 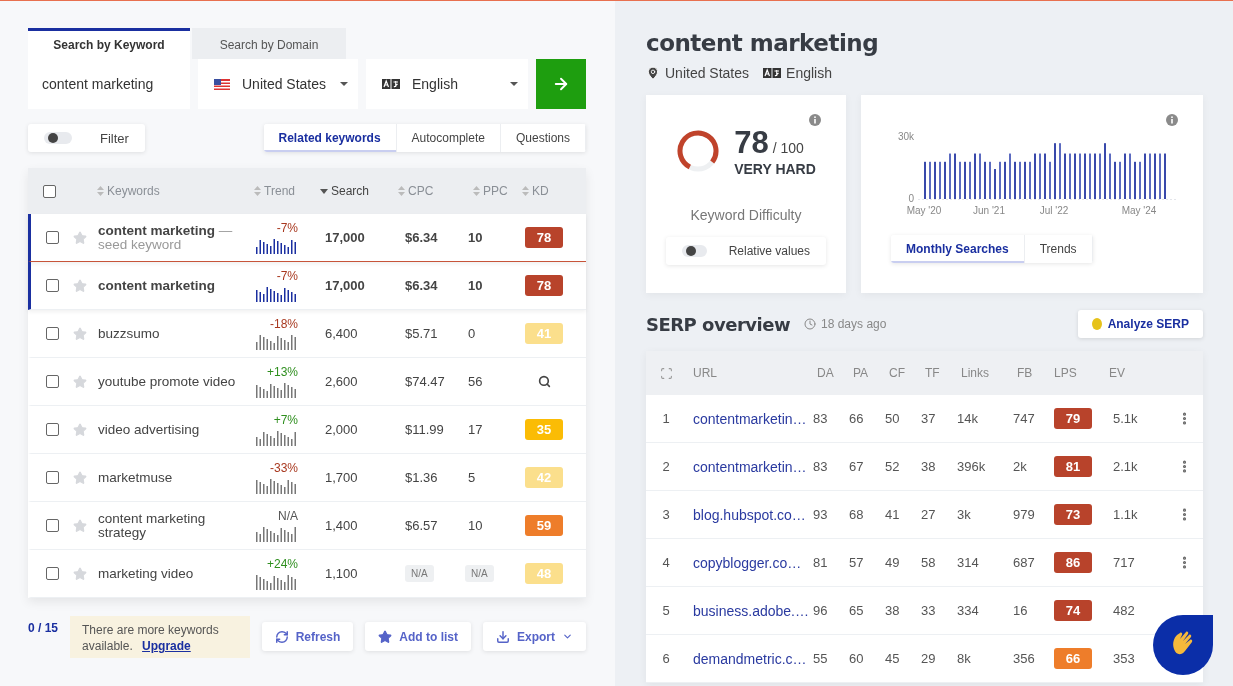 What do you see at coordinates (307, 574) in the screenshot?
I see `keyword-row: marketing video +24% 1,100 N/A N/A 48` at bounding box center [307, 574].